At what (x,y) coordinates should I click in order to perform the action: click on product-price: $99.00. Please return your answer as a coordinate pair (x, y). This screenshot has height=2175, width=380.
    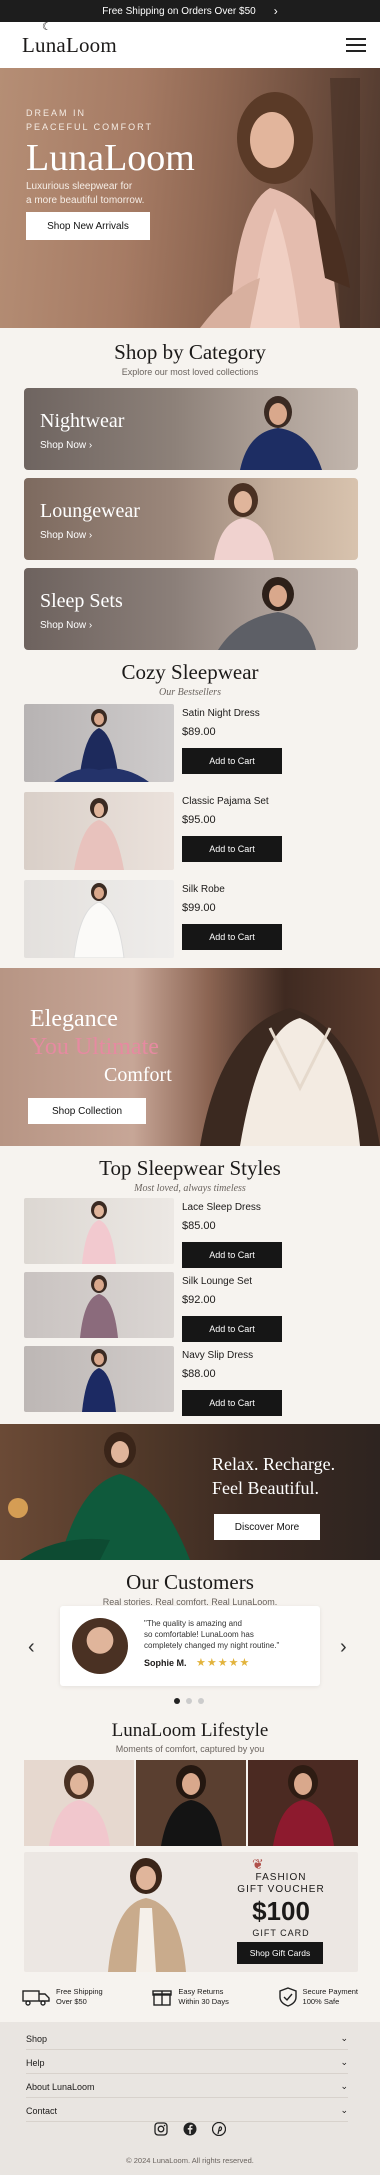
    Looking at the image, I should click on (199, 908).